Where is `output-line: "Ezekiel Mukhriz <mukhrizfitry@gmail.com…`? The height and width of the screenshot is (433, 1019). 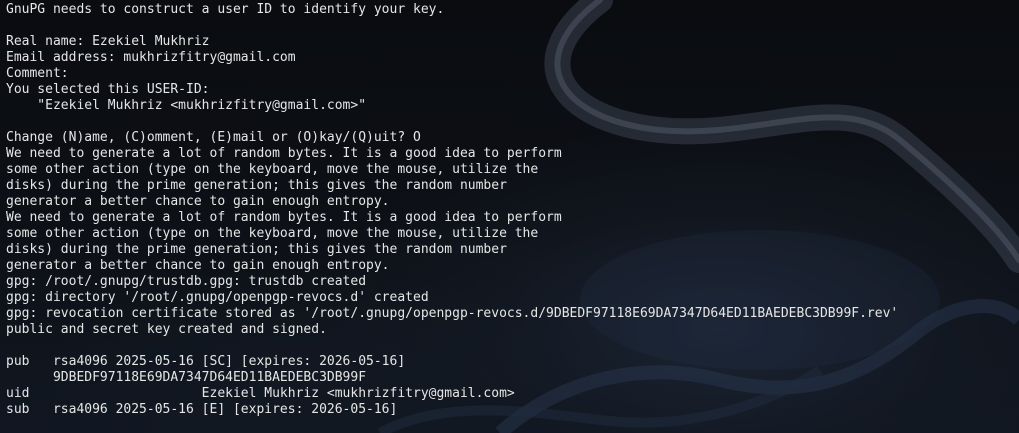
output-line: "Ezekiel Mukhriz <mukhrizfitry@gmail.com… is located at coordinates (186, 105).